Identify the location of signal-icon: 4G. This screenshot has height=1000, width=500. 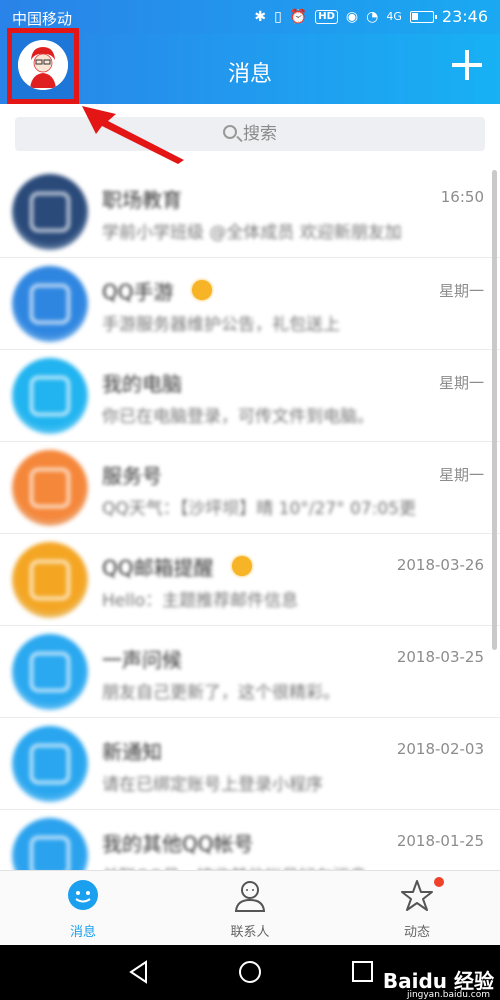
(394, 16).